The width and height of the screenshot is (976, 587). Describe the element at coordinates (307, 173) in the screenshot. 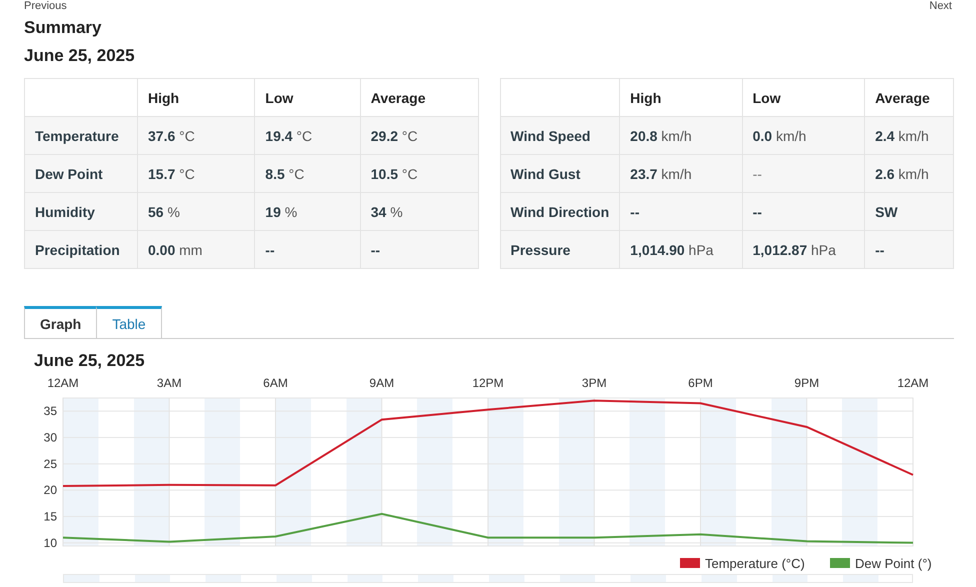

I see `table-cell: 8.5 °C` at that location.